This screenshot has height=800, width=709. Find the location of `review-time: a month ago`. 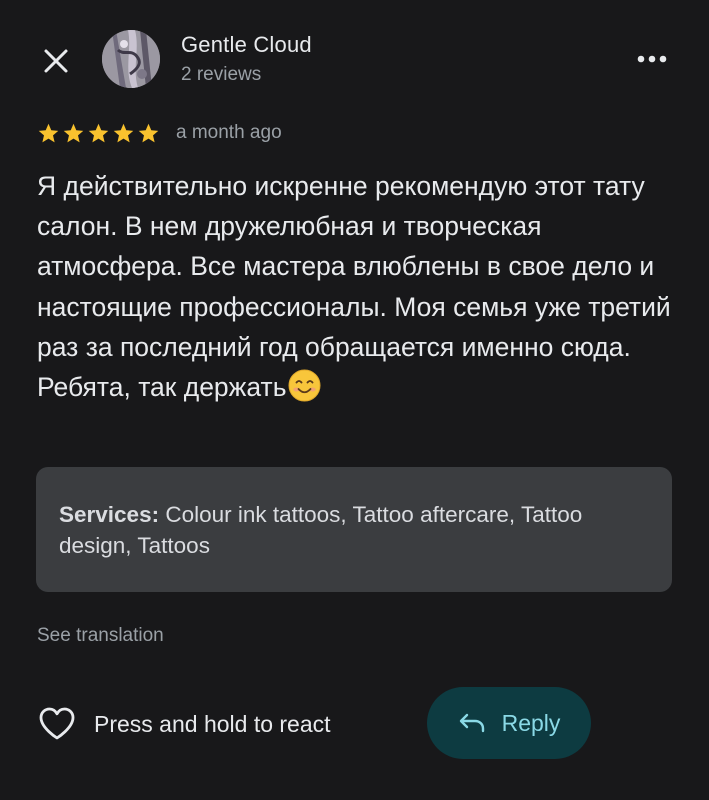

review-time: a month ago is located at coordinates (229, 132).